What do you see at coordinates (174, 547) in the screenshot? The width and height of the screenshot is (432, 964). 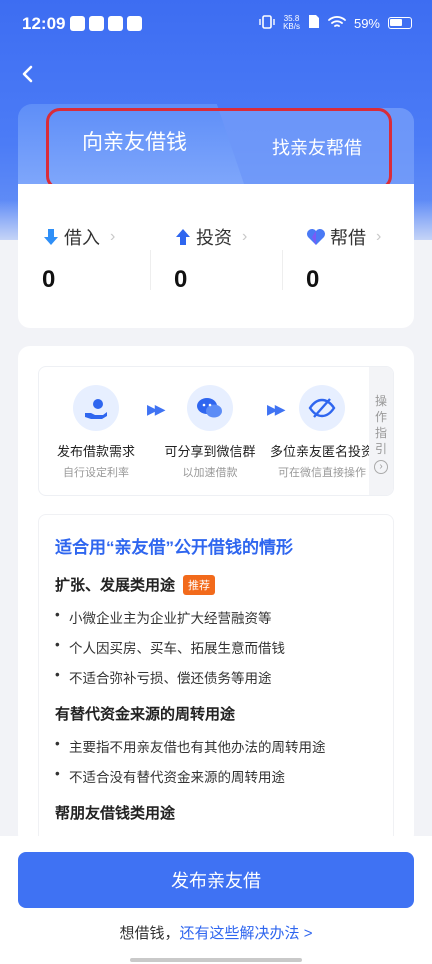 I see `info-title: 适合用“亲友借”公开借钱的情形` at bounding box center [174, 547].